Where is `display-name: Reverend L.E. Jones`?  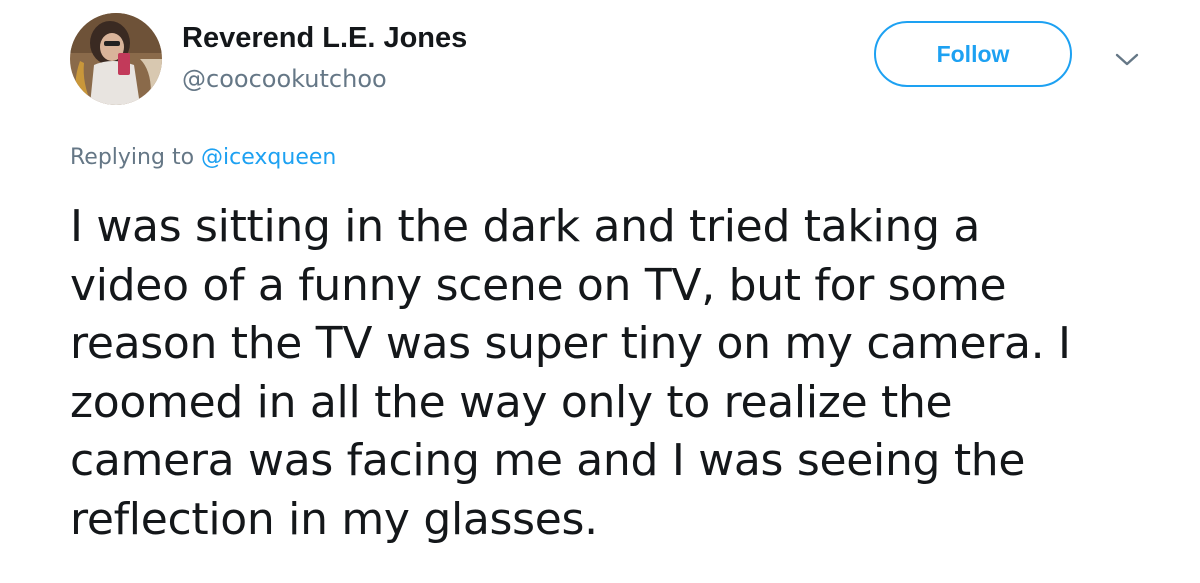
display-name: Reverend L.E. Jones is located at coordinates (324, 38).